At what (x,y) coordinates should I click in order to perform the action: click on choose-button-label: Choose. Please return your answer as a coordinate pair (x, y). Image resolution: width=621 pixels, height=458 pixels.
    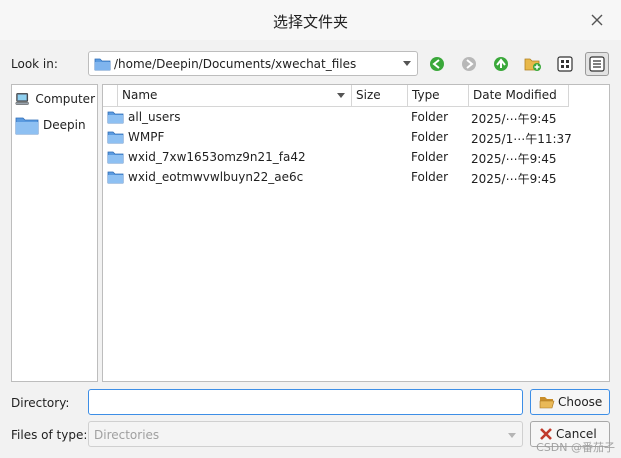
    Looking at the image, I should click on (580, 402).